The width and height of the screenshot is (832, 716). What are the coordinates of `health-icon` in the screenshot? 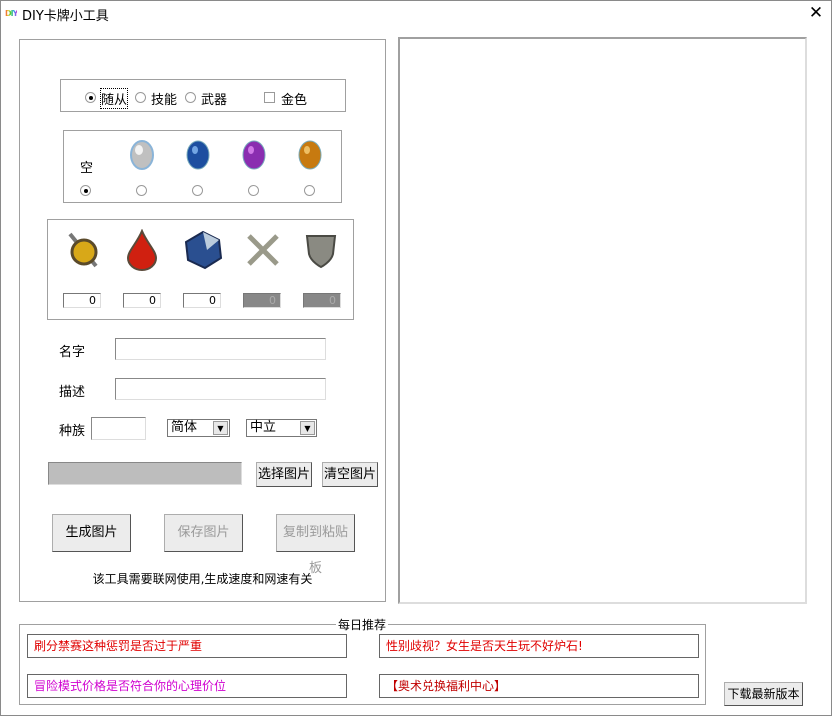 It's located at (142, 250).